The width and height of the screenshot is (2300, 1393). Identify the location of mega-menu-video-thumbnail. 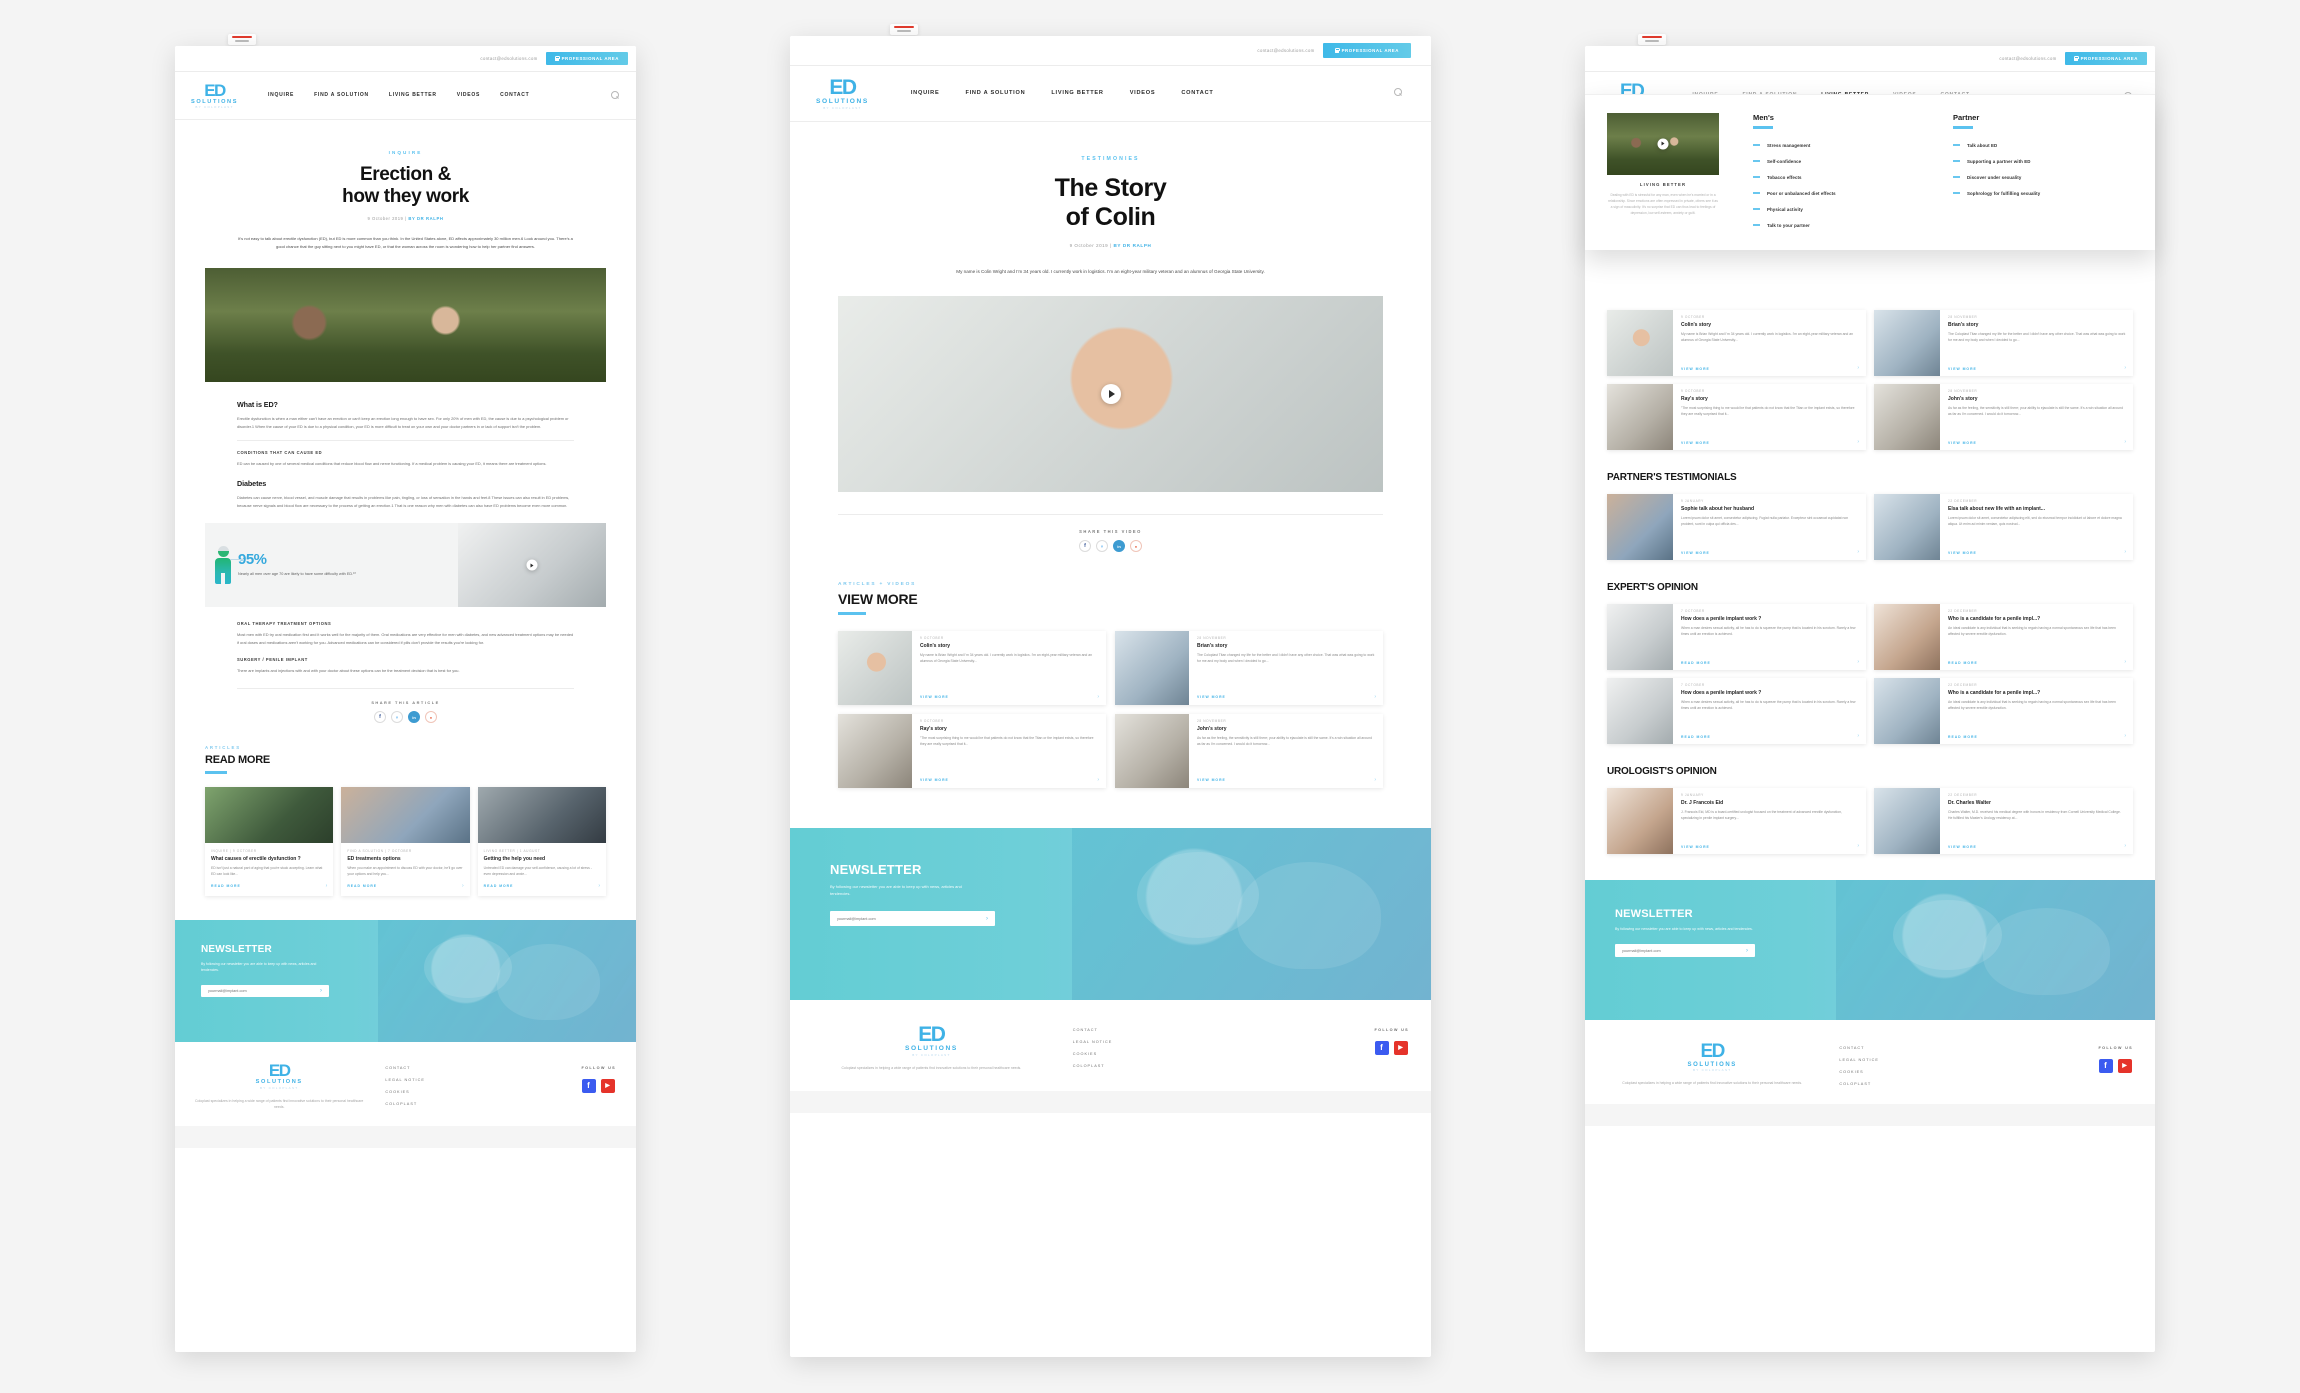
(1663, 144).